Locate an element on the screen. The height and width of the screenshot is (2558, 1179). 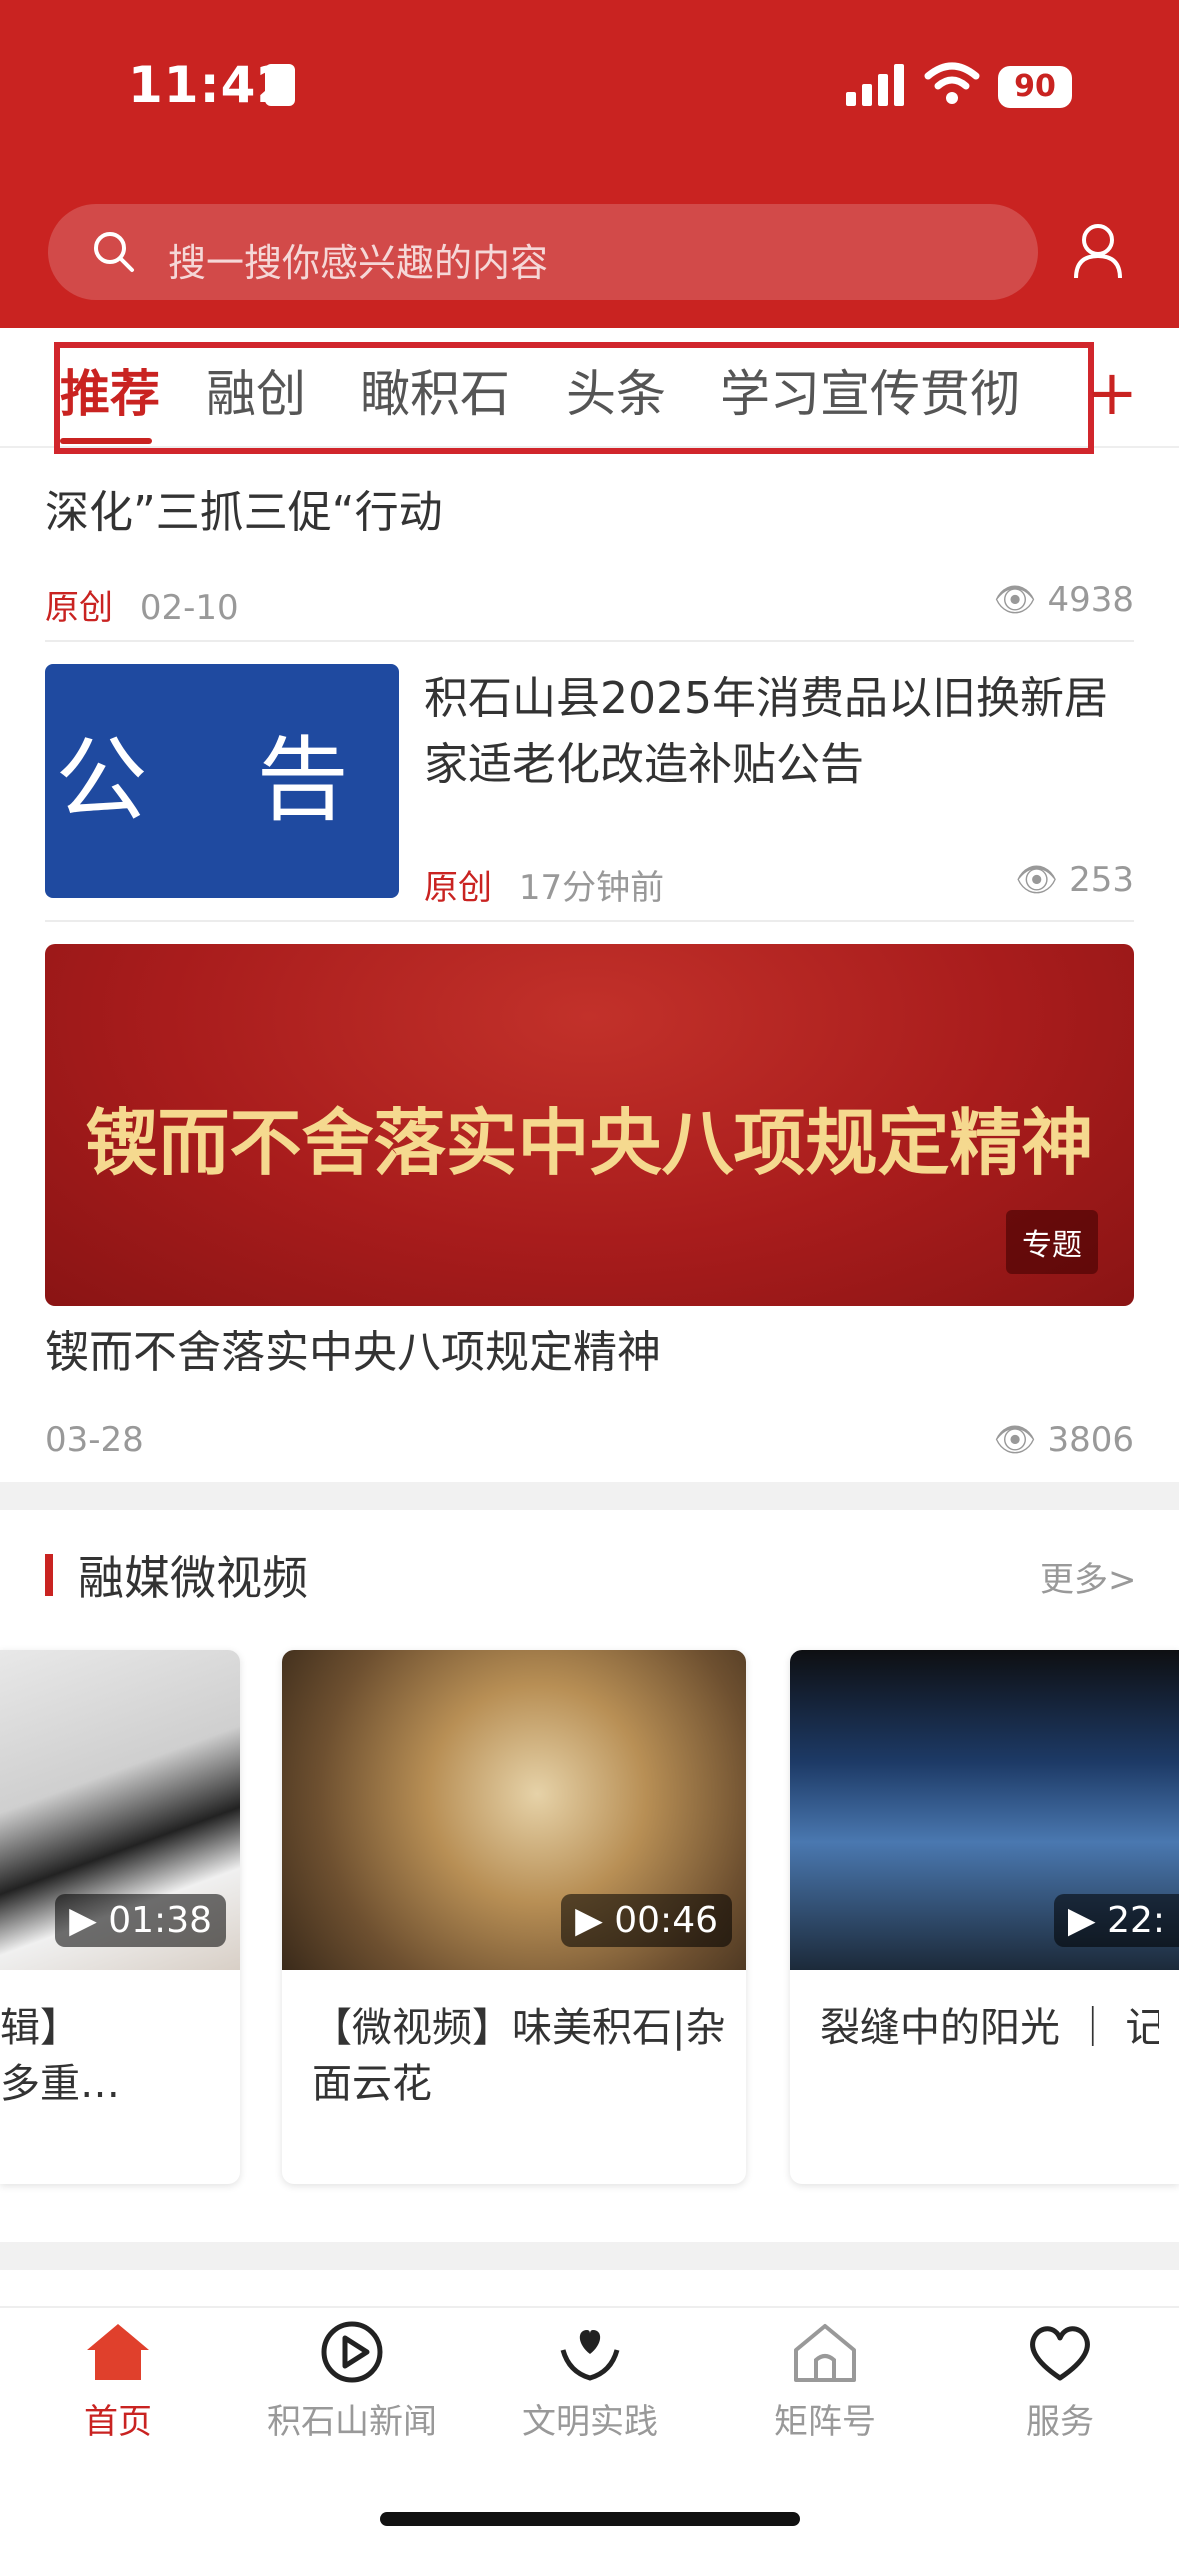
play-icon is located at coordinates (352, 2352).